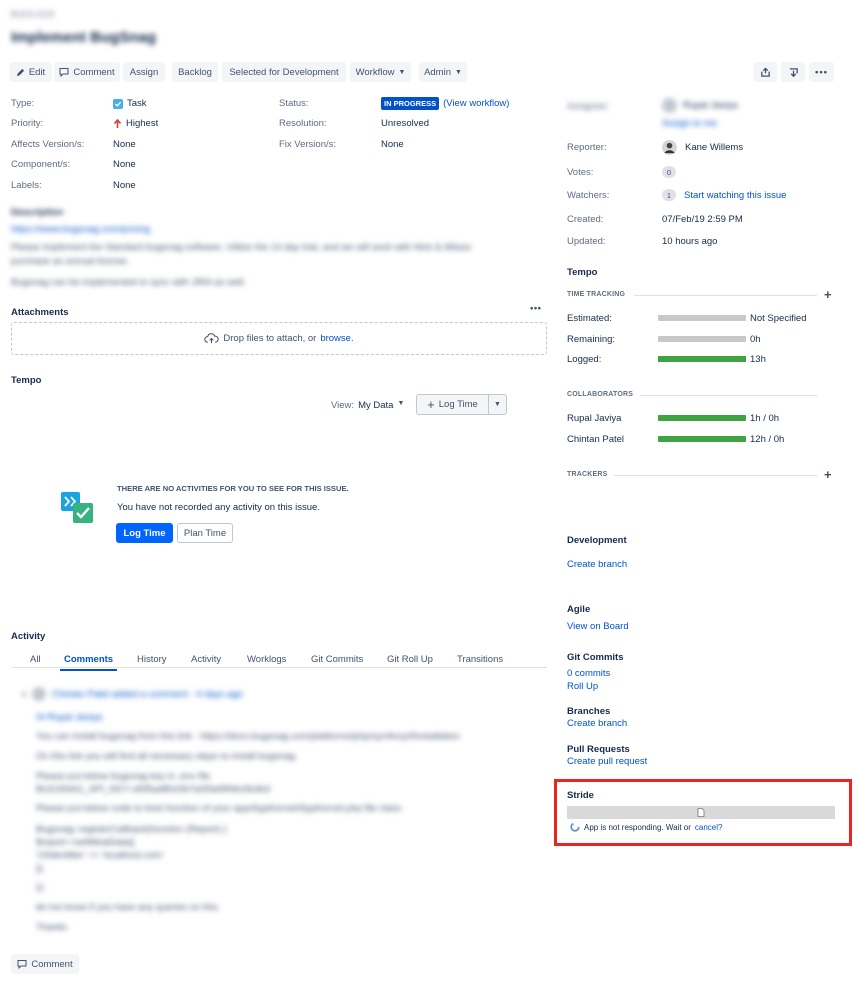 The image size is (853, 999). I want to click on chevron-down-icon: ▼, so click(402, 72).